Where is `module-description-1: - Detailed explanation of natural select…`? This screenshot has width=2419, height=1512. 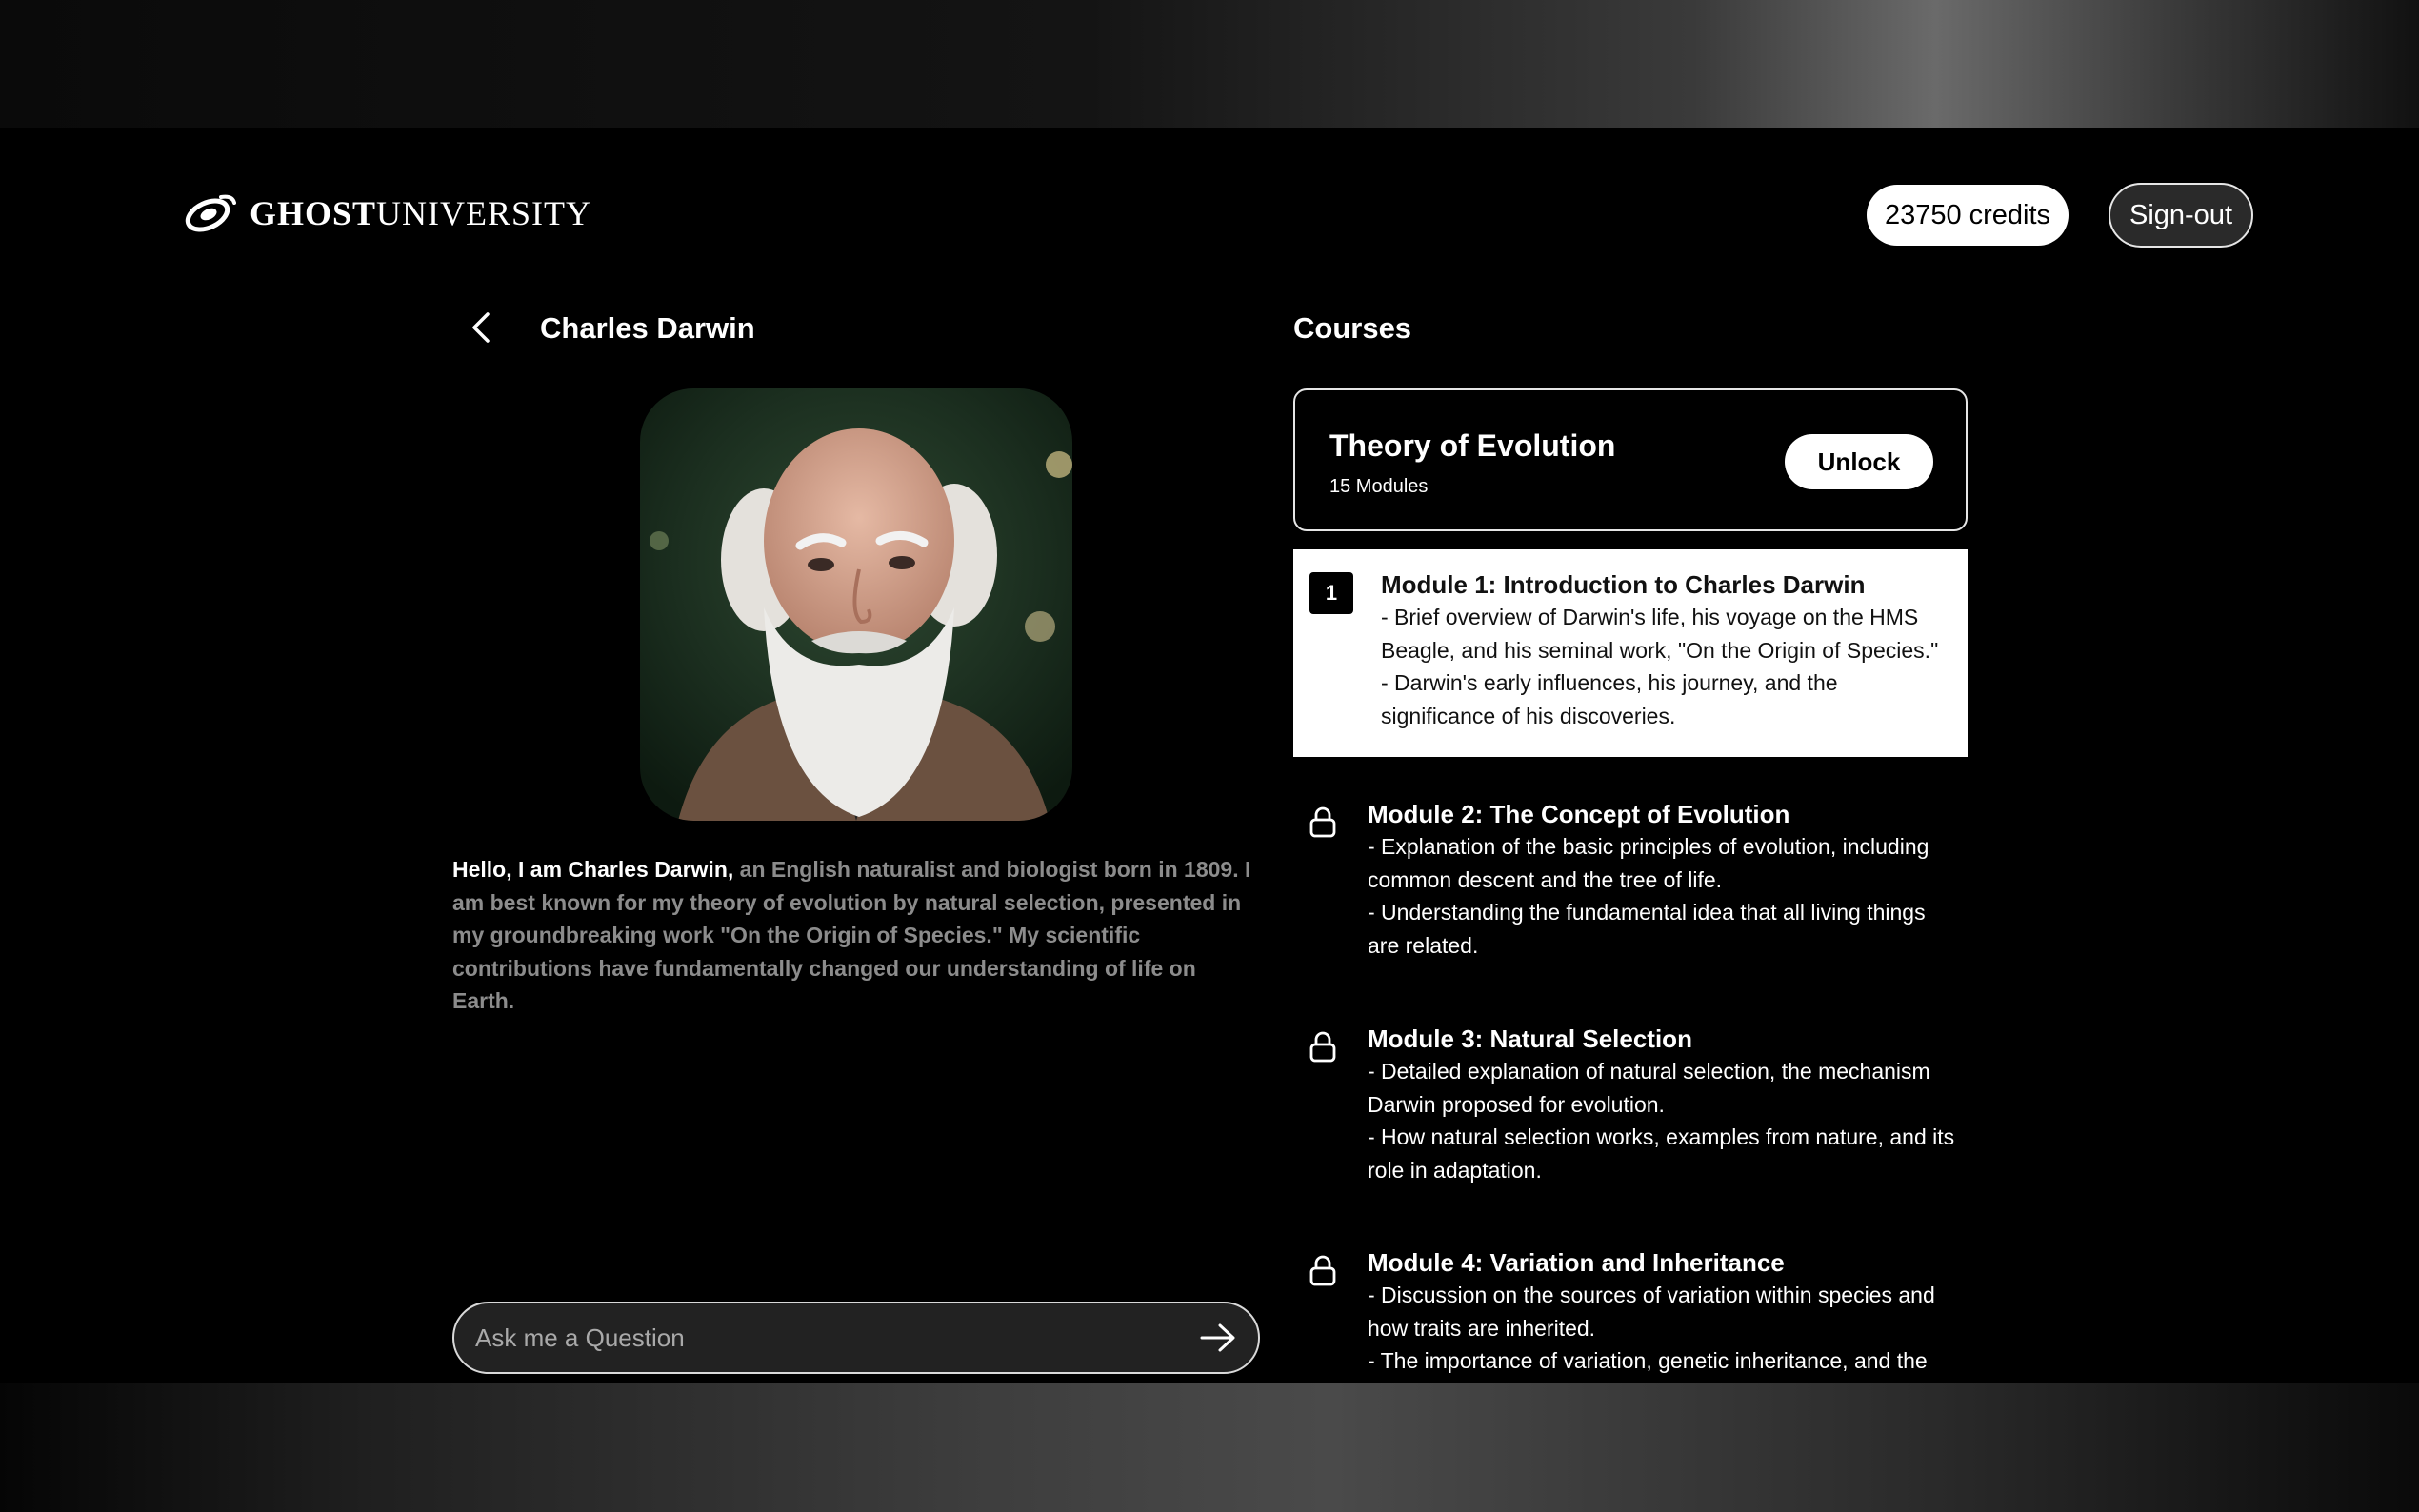 module-description-1: - Detailed explanation of natural select… is located at coordinates (1649, 1088).